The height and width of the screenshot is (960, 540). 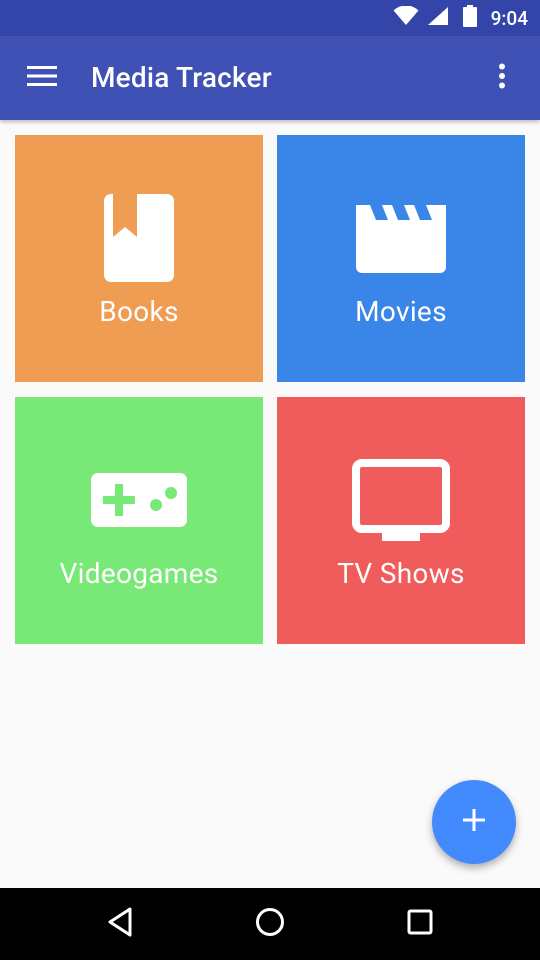 I want to click on wifi-icon, so click(x=406, y=17).